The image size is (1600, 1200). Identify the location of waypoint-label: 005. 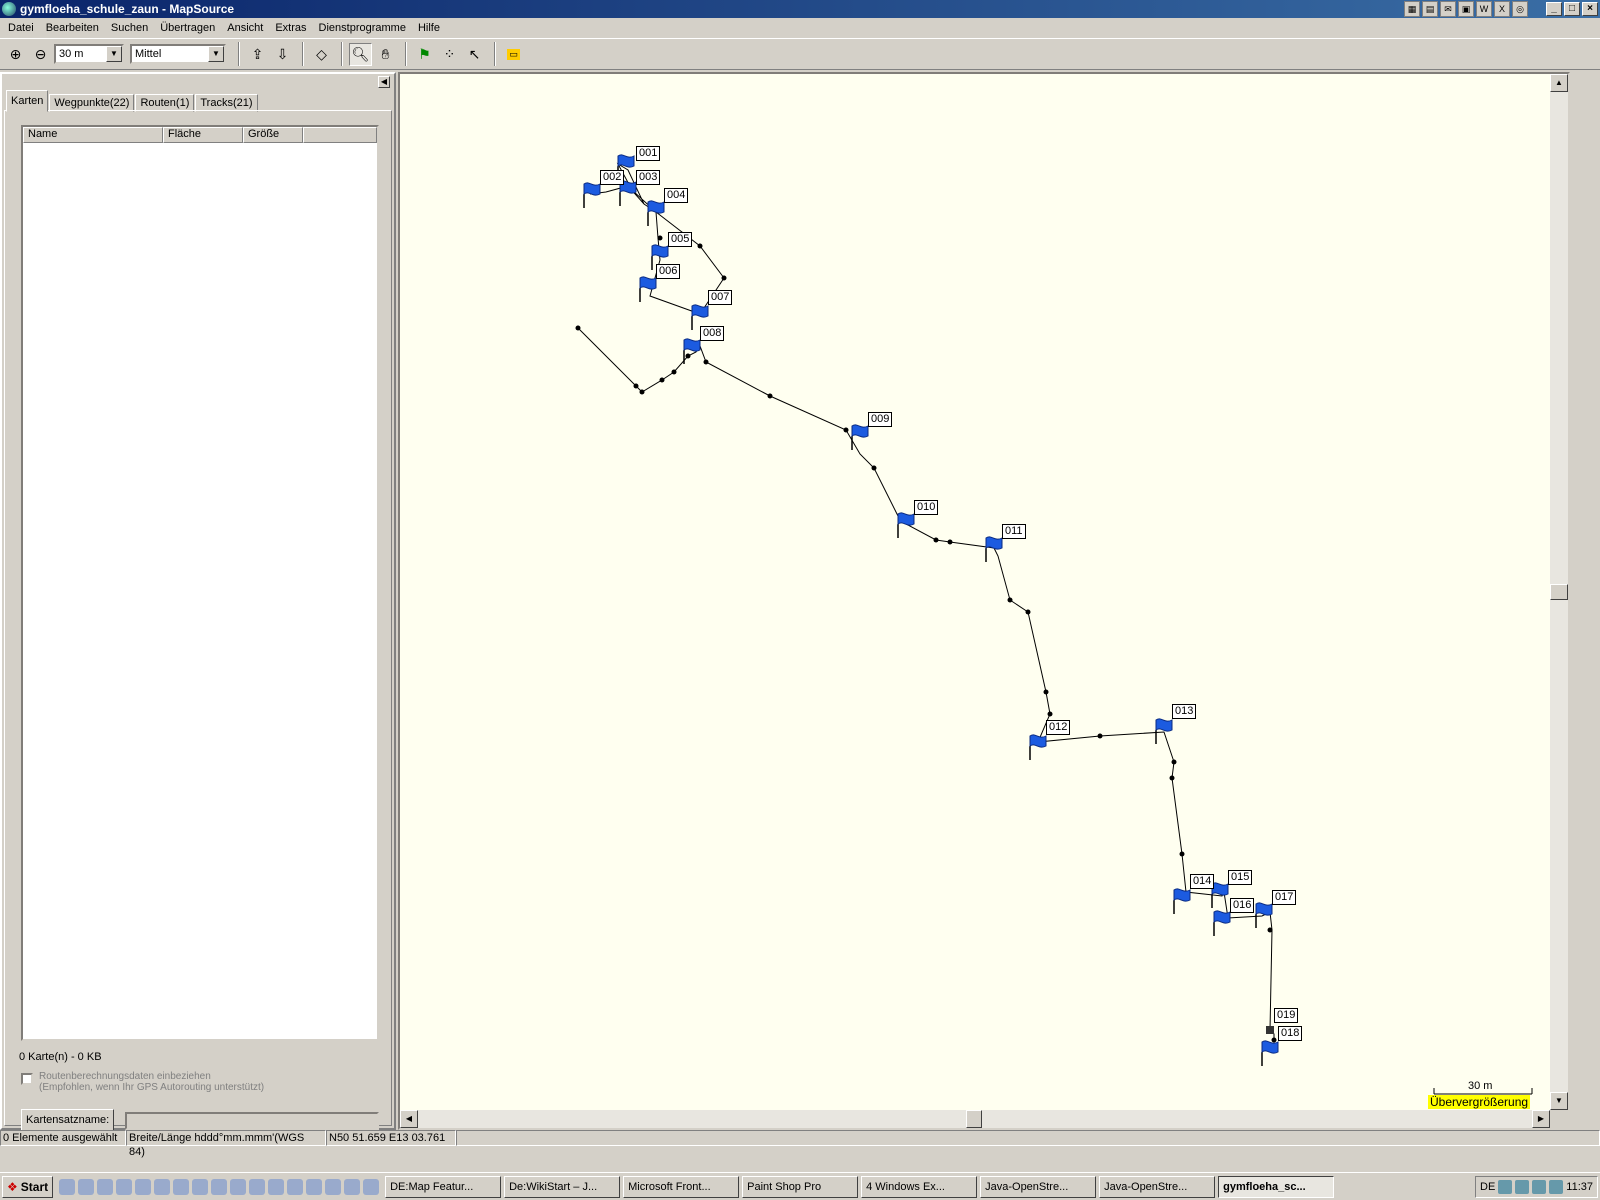
(680, 239).